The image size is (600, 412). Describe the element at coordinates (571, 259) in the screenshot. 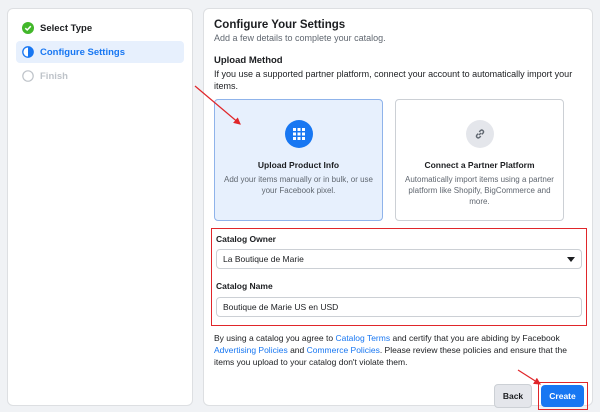

I see `caret-down-icon` at that location.